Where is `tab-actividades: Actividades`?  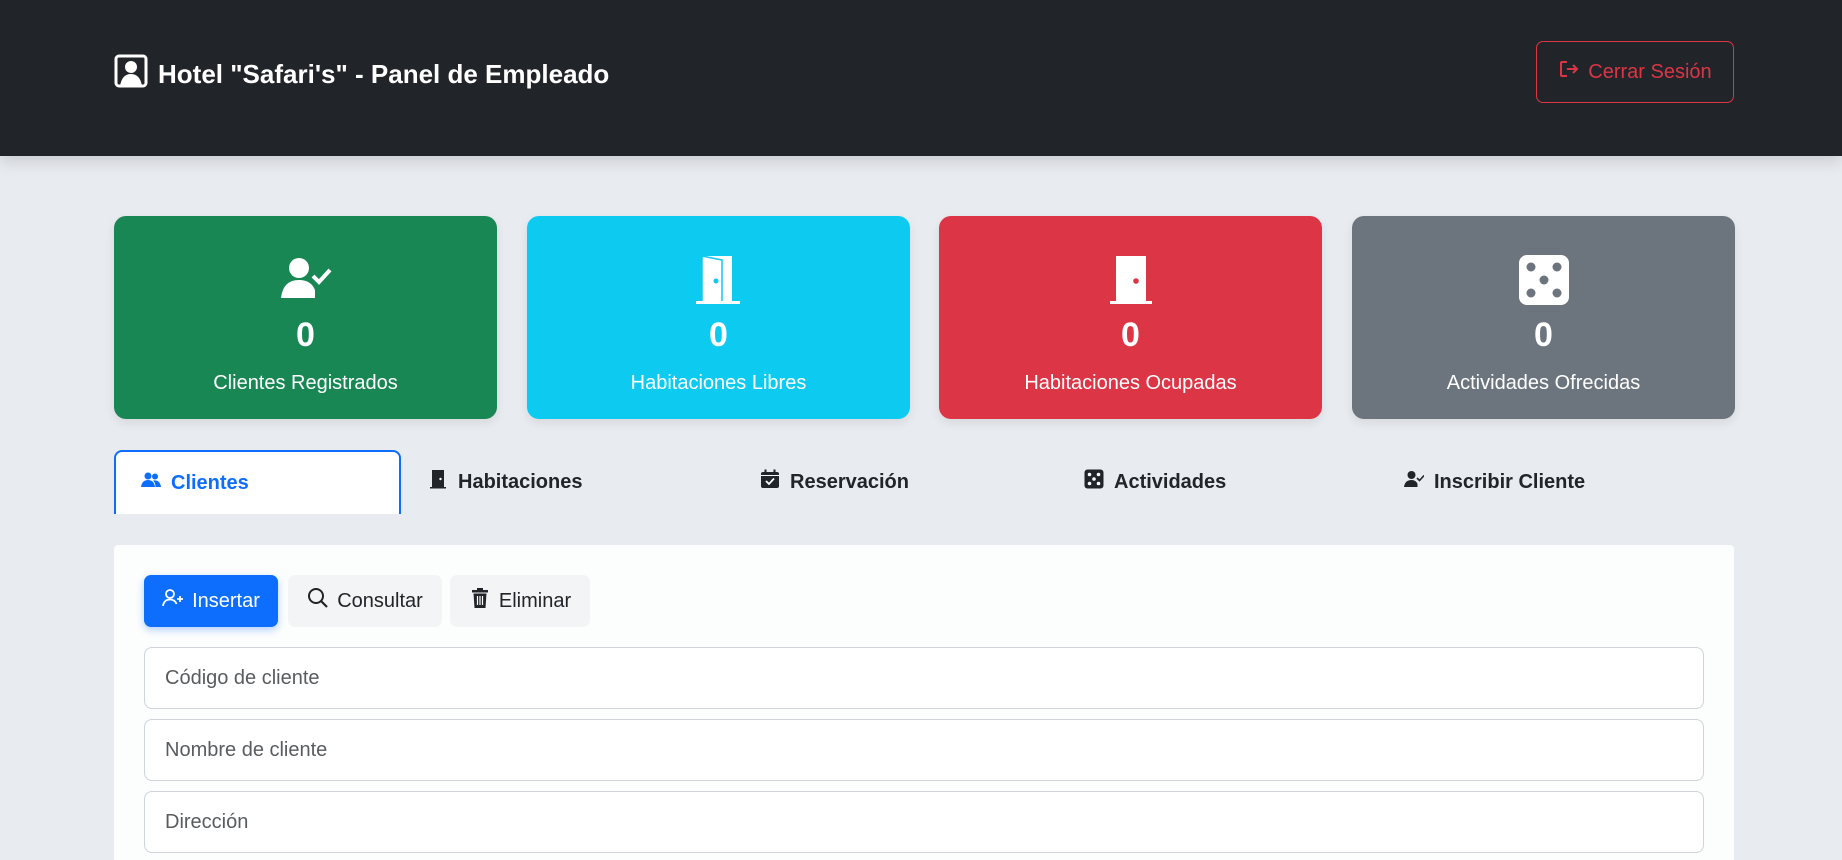
tab-actividades: Actividades is located at coordinates (1155, 482).